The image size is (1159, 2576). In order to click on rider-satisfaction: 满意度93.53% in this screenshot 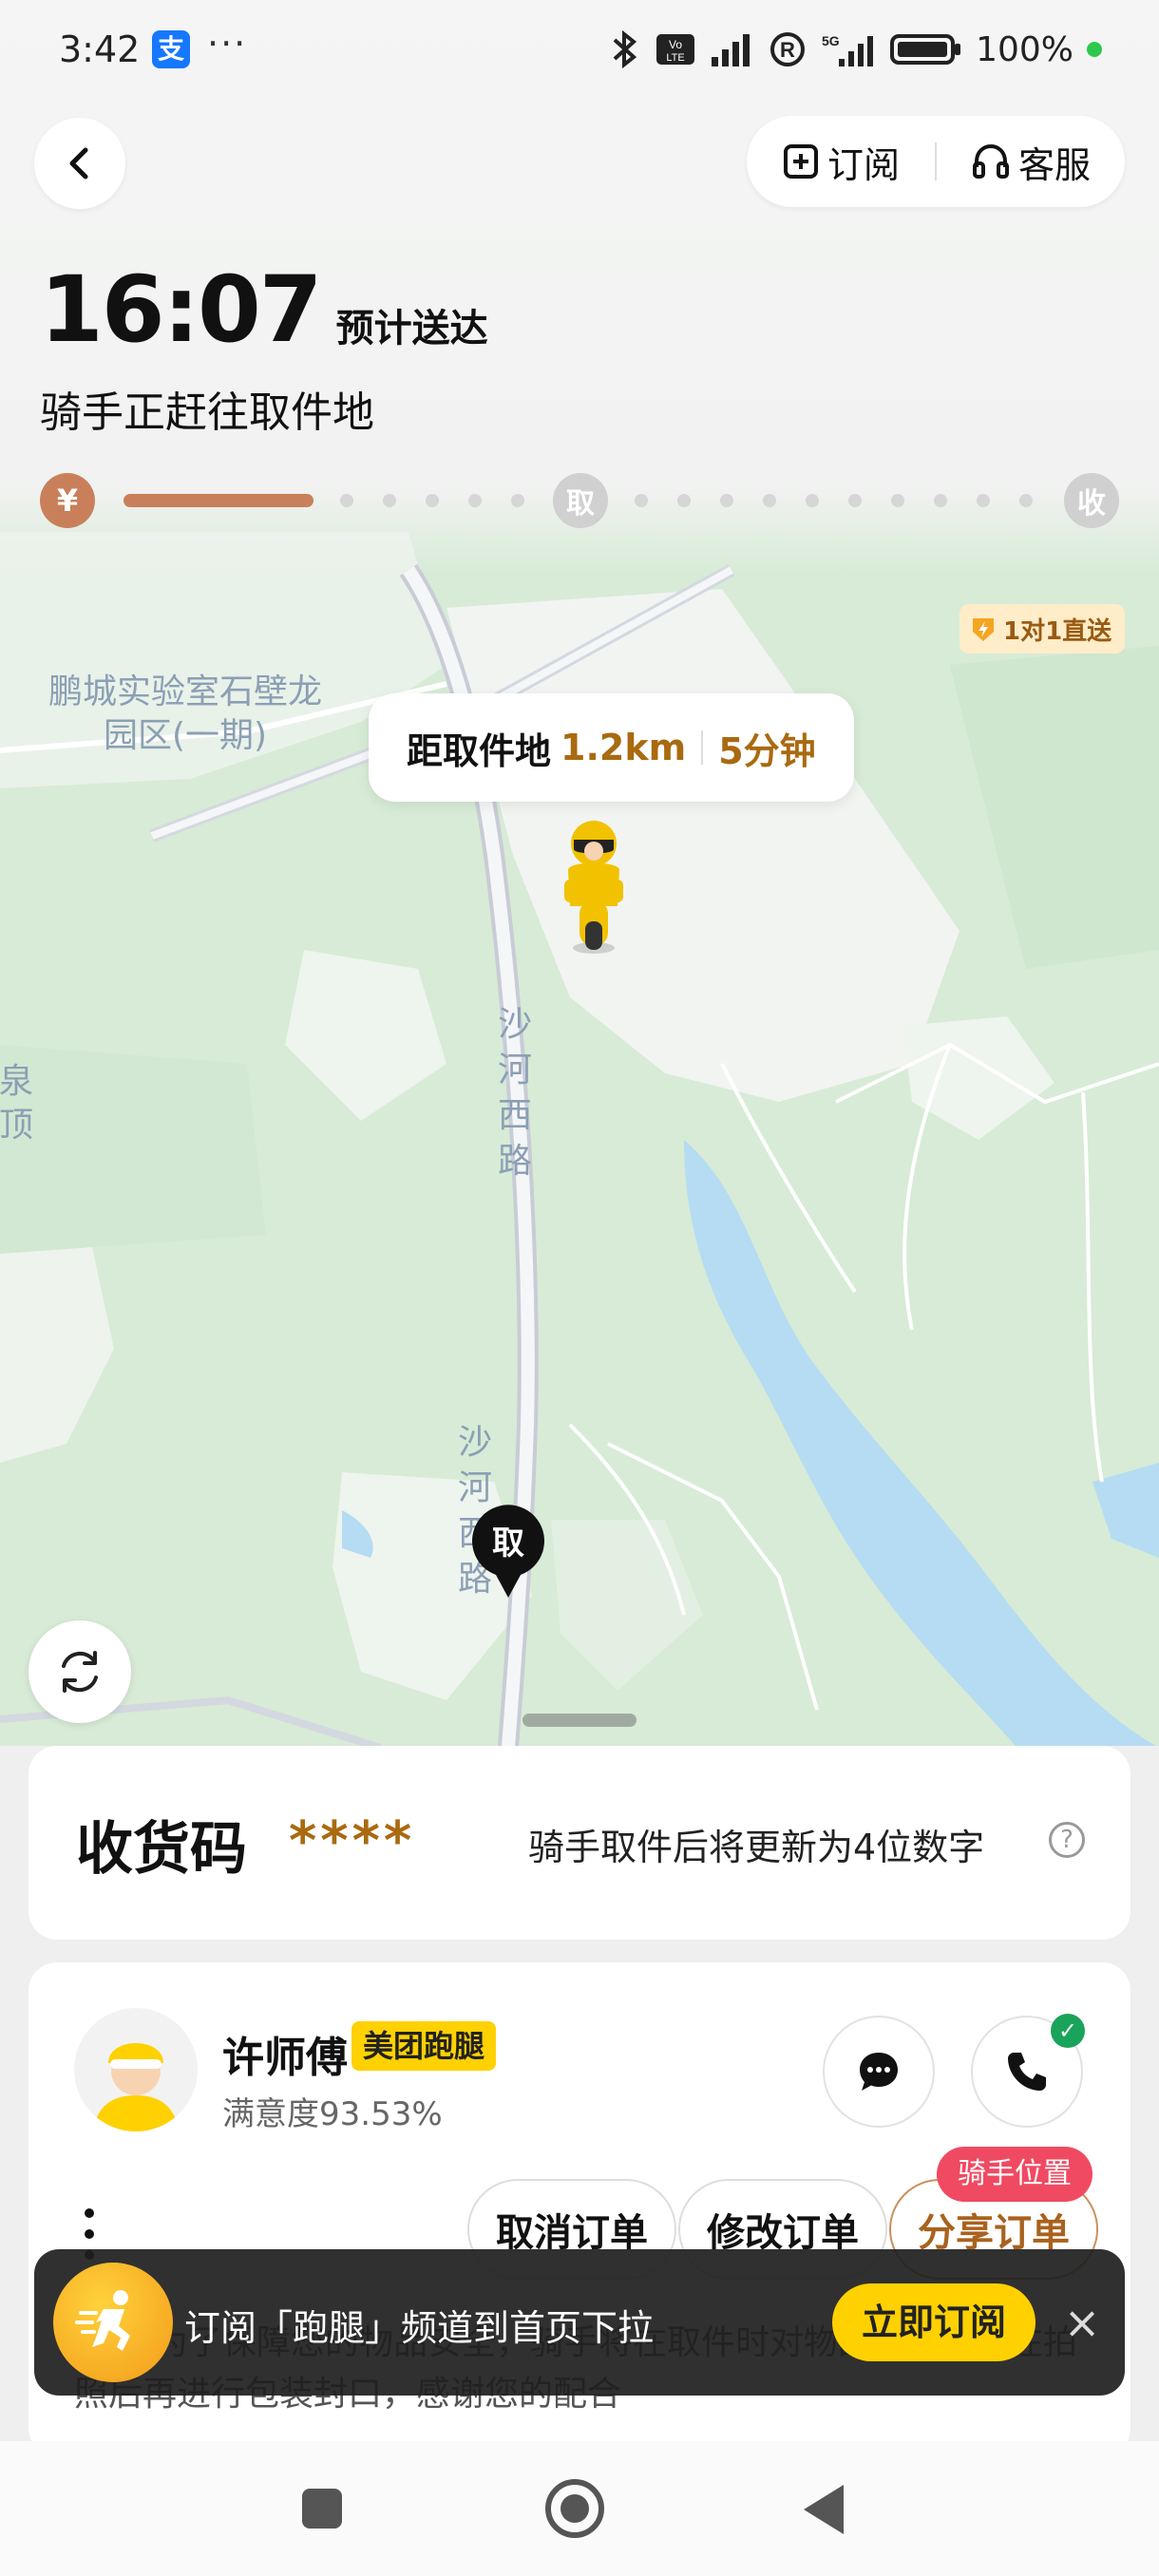, I will do `click(332, 2114)`.